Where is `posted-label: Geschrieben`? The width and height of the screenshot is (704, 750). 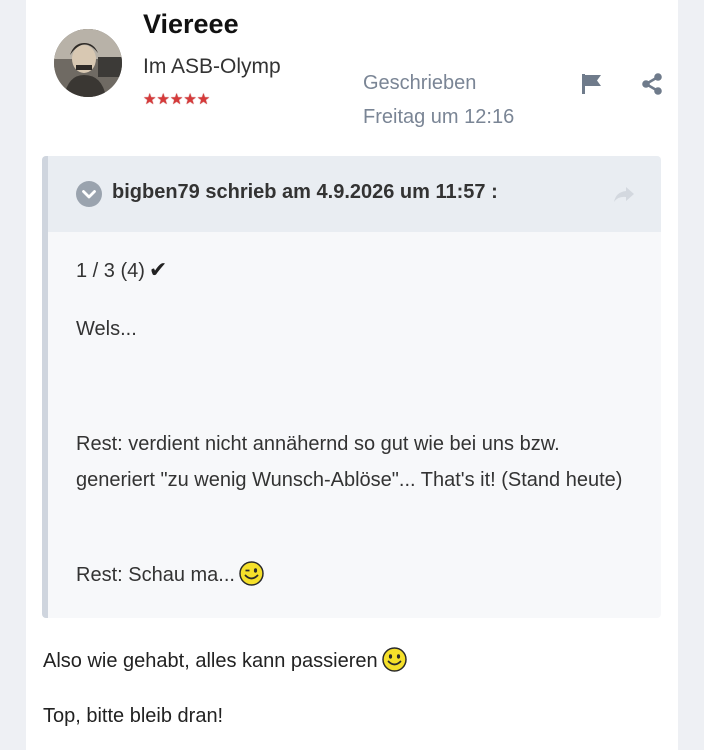 posted-label: Geschrieben is located at coordinates (420, 83).